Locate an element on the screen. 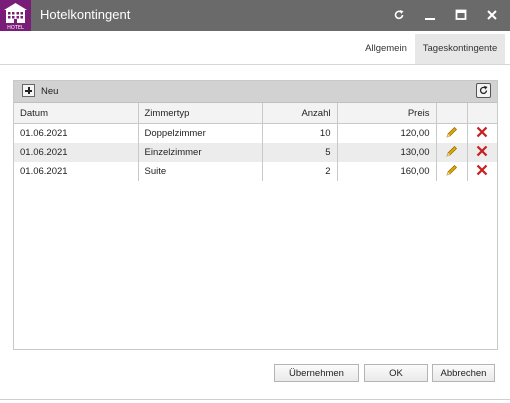 The height and width of the screenshot is (403, 510). tab-allgemein: Allgemein is located at coordinates (386, 49).